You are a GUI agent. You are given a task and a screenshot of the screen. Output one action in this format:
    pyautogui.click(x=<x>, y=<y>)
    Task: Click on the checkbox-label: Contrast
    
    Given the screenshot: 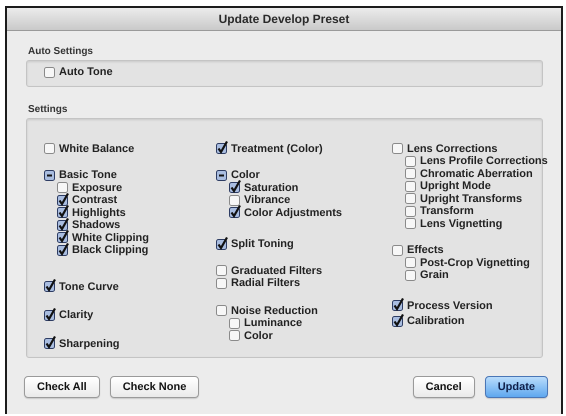 What is the action you would take?
    pyautogui.click(x=95, y=200)
    